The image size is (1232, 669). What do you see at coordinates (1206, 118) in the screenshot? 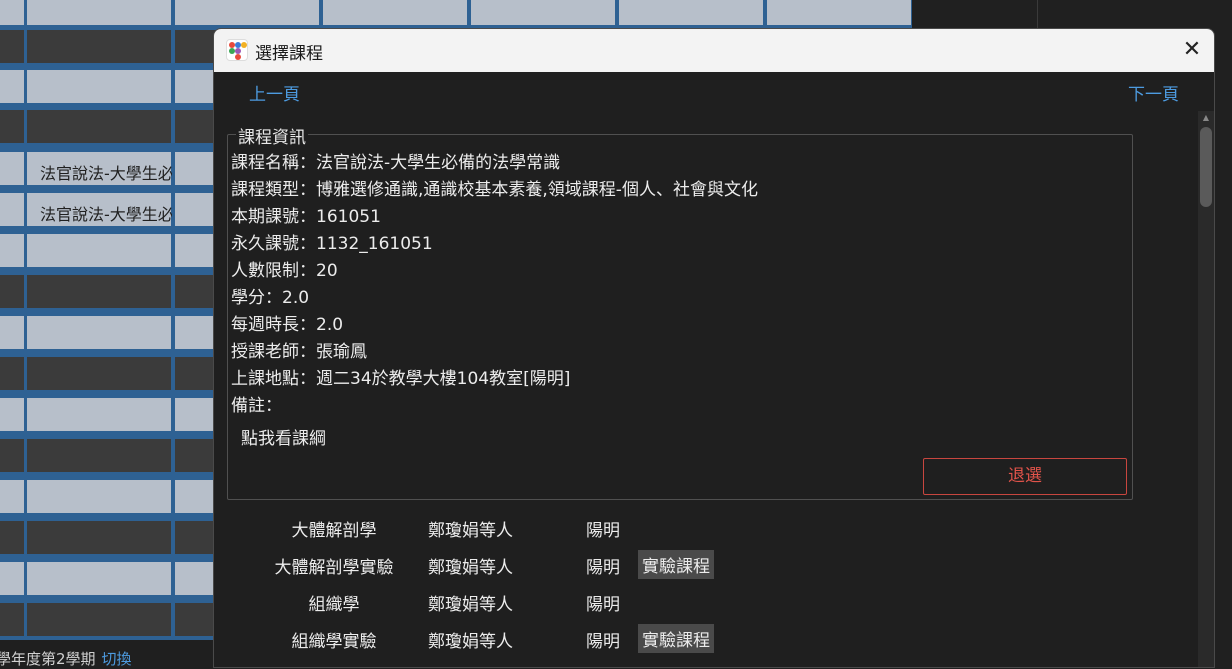
I see `scroll-up-icon: ▲` at bounding box center [1206, 118].